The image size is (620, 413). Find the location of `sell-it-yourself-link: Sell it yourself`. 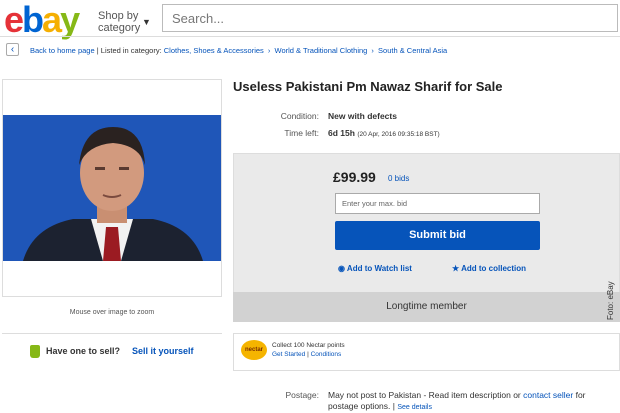

sell-it-yourself-link: Sell it yourself is located at coordinates (163, 351).